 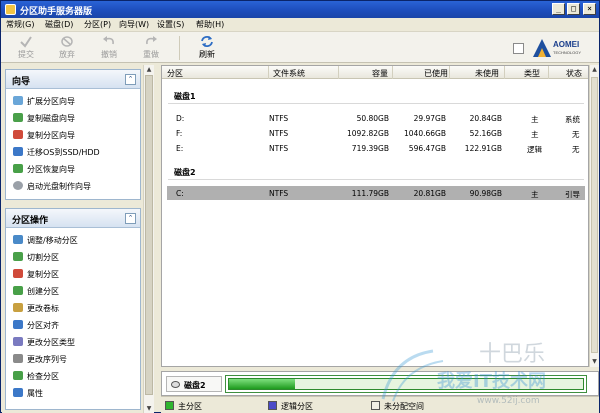 I want to click on undo-label: 撤销, so click(x=109, y=54).